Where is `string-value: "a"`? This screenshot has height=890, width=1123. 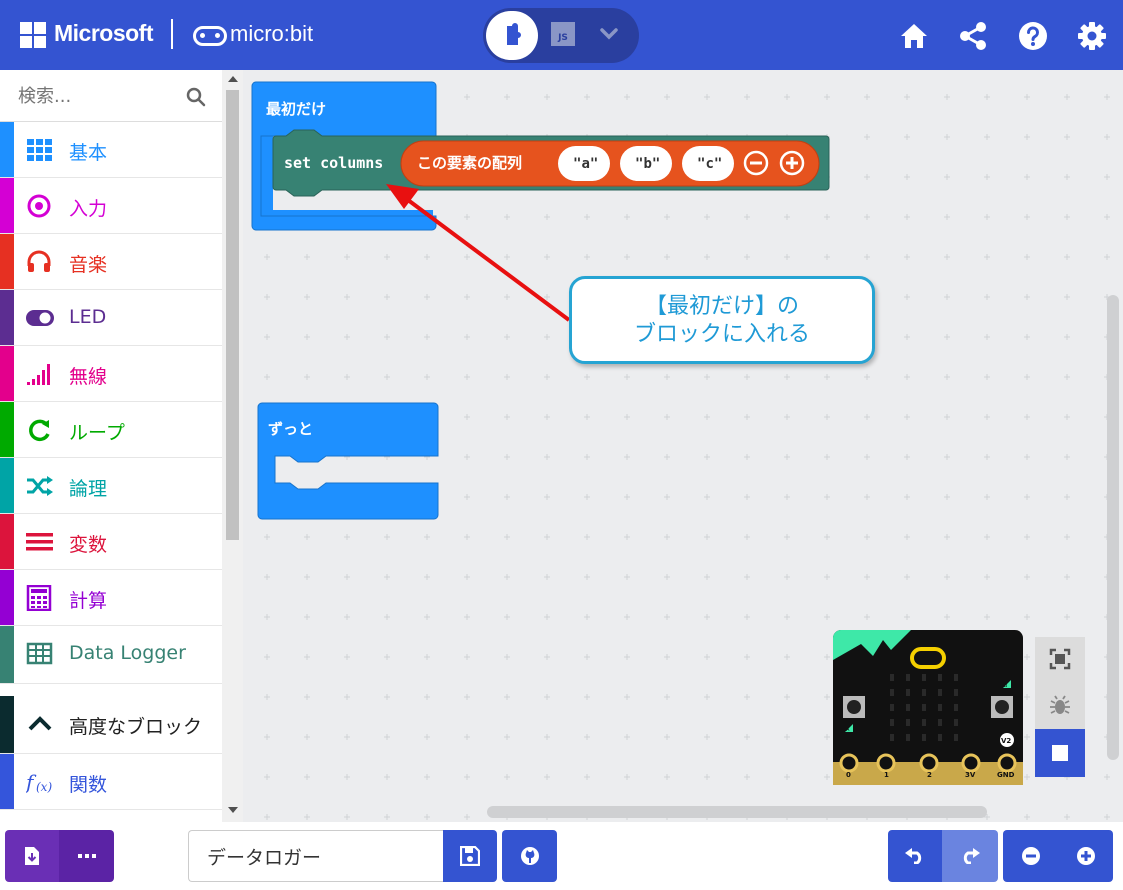 string-value: "a" is located at coordinates (585, 164).